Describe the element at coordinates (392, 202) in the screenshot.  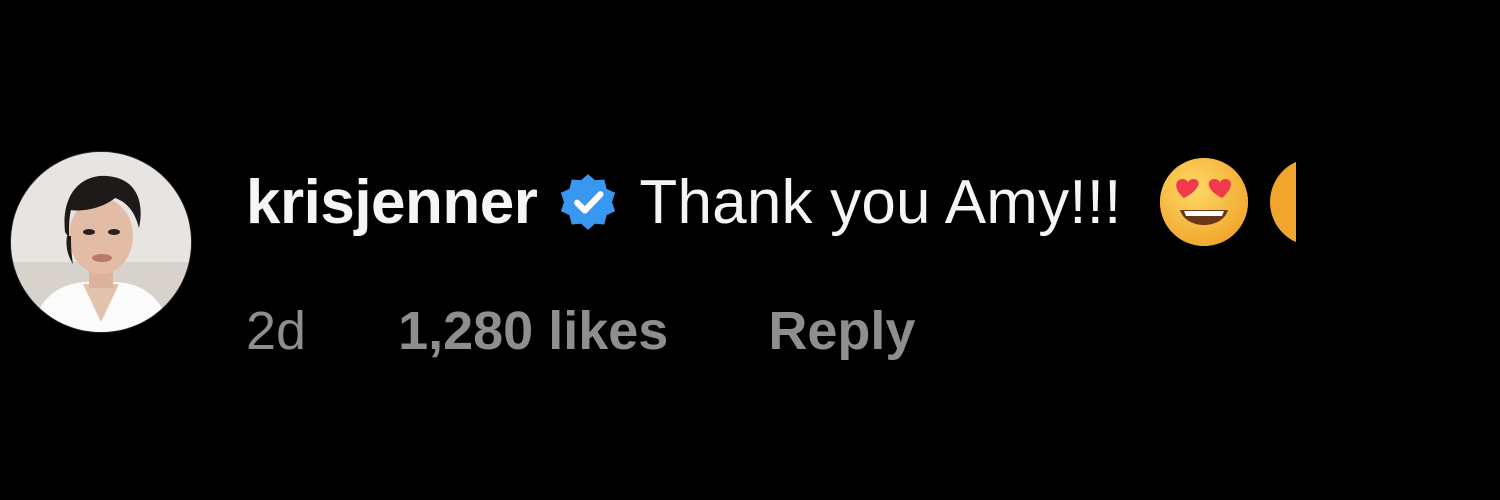
I see `username: krisjenner` at that location.